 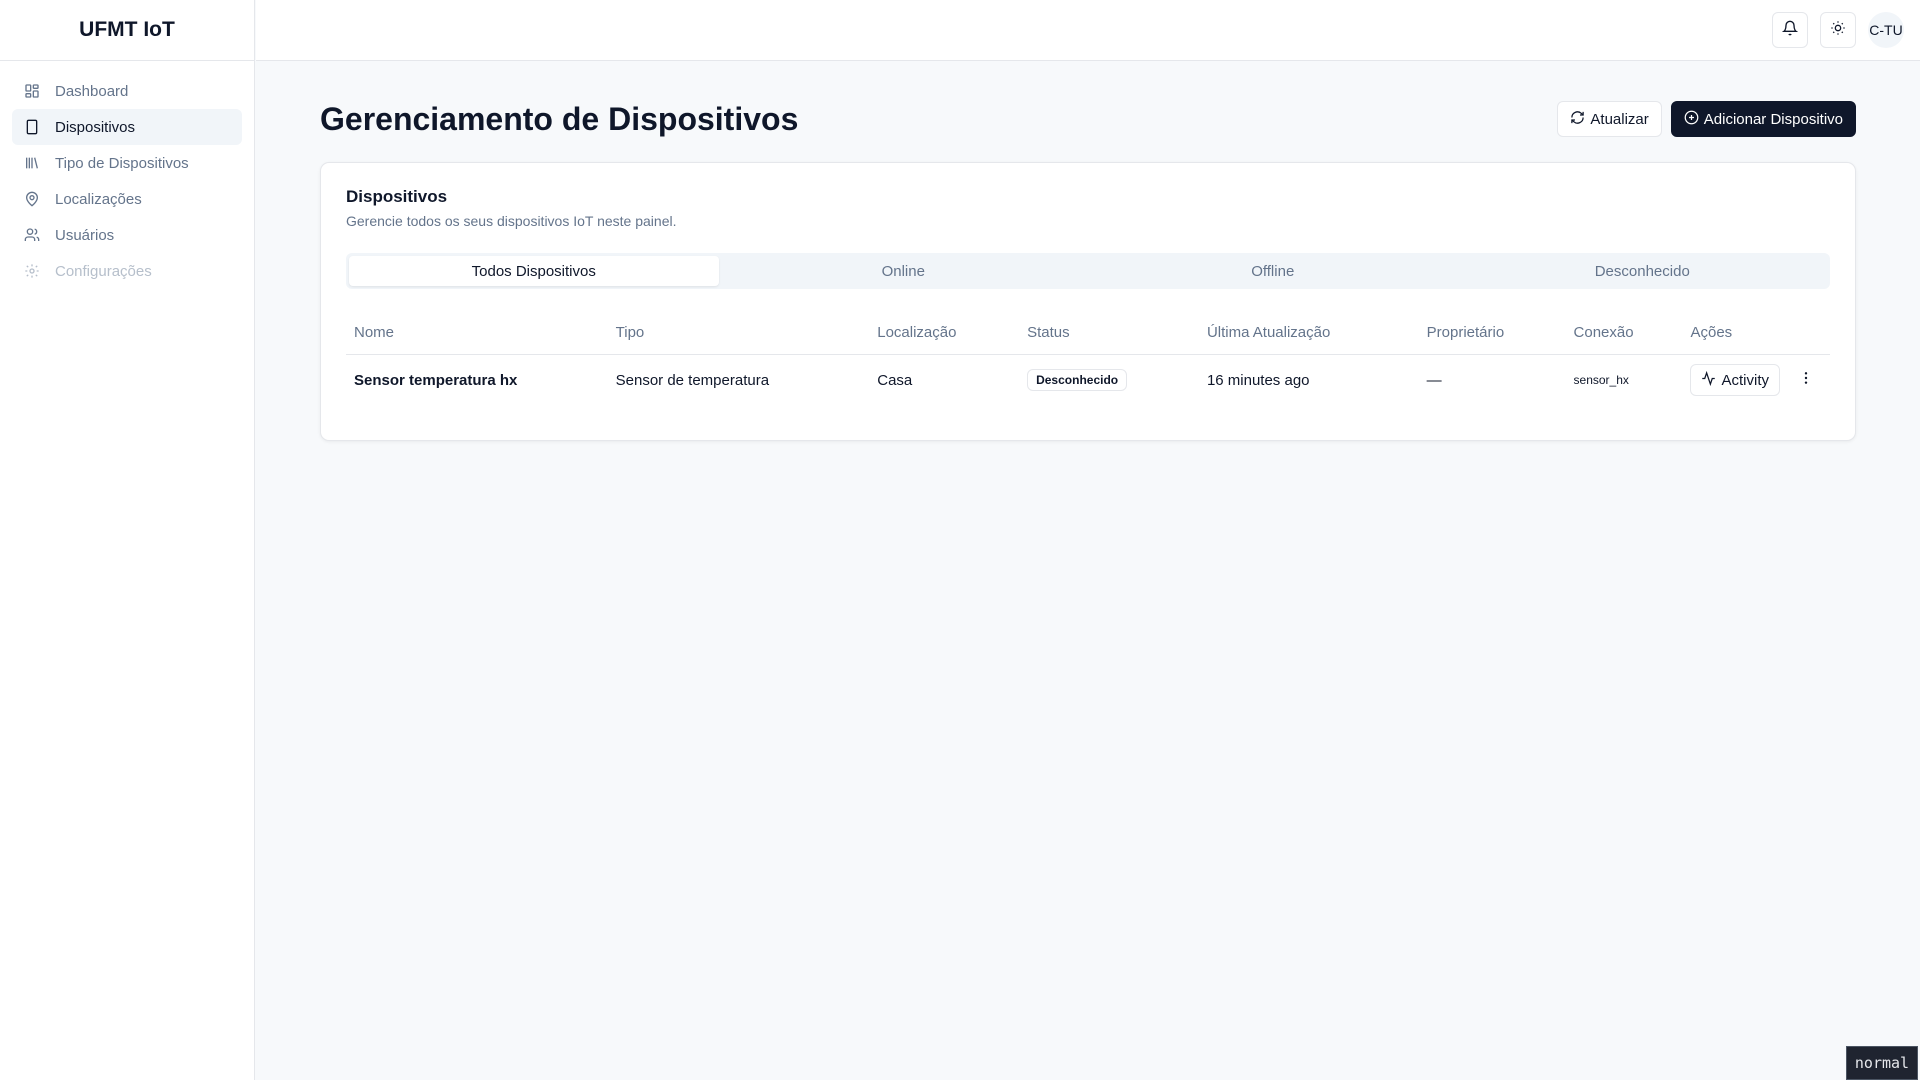 What do you see at coordinates (32, 127) in the screenshot?
I see `tablet-icon` at bounding box center [32, 127].